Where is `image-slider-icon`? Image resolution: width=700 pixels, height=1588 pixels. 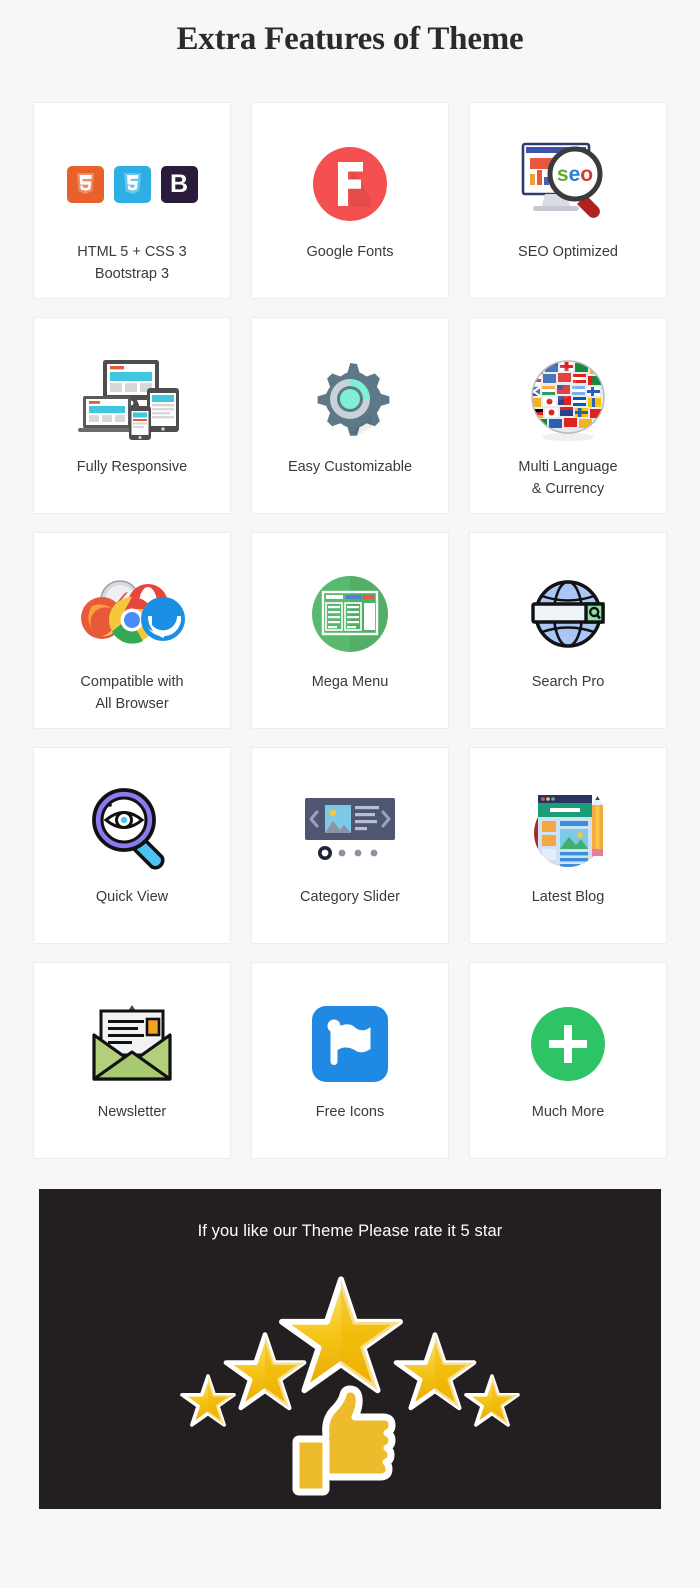 image-slider-icon is located at coordinates (350, 829).